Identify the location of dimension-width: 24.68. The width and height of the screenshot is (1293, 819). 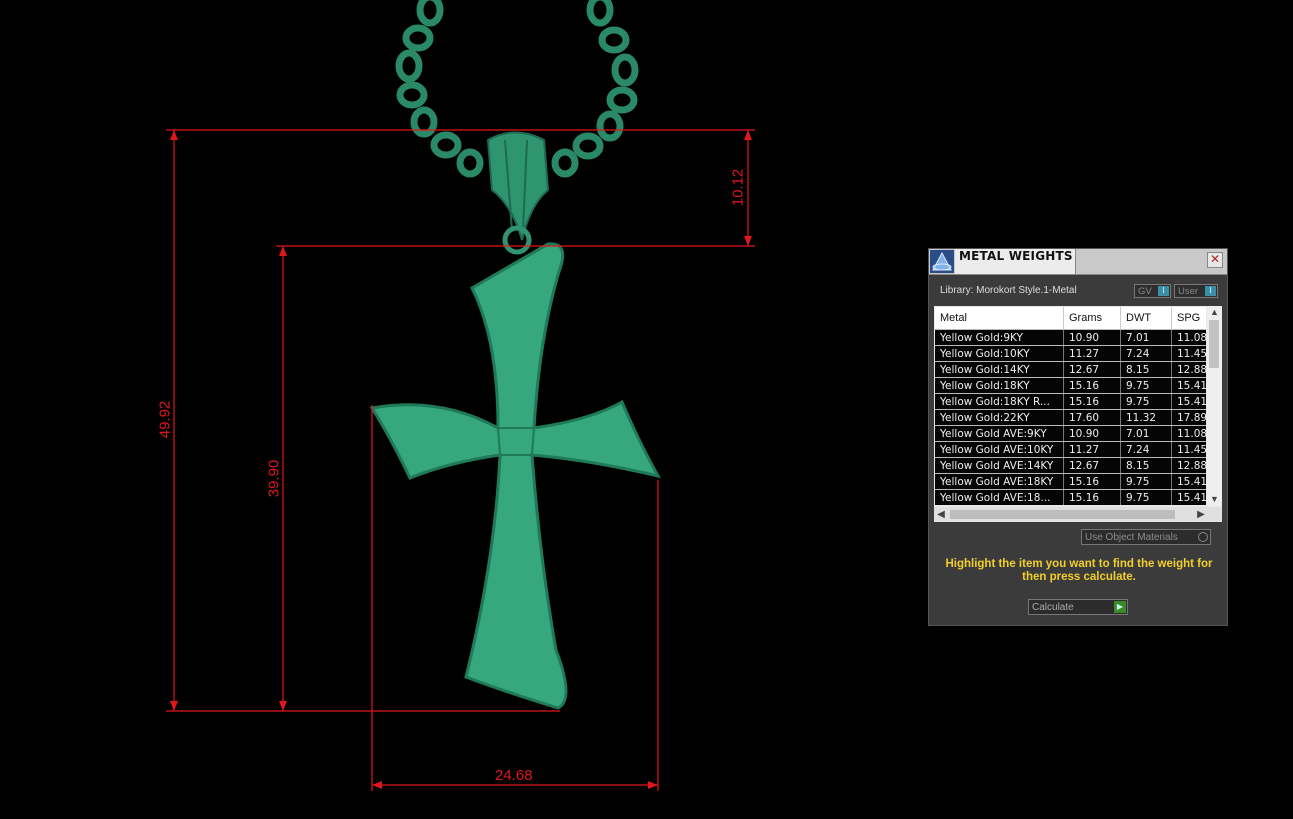
(514, 775).